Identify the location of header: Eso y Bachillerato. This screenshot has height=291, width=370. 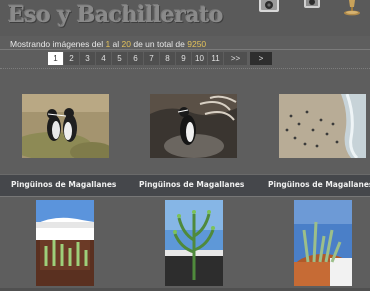
(185, 18).